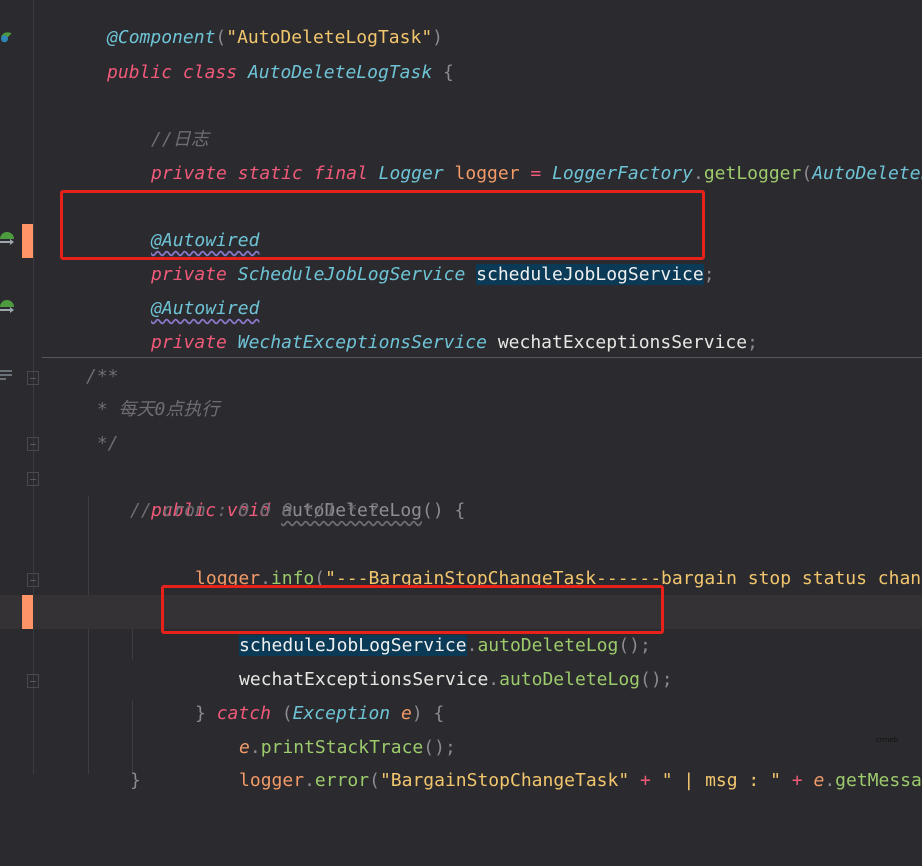 The width and height of the screenshot is (922, 866). Describe the element at coordinates (752, 173) in the screenshot. I see `method-call: getLogger` at that location.